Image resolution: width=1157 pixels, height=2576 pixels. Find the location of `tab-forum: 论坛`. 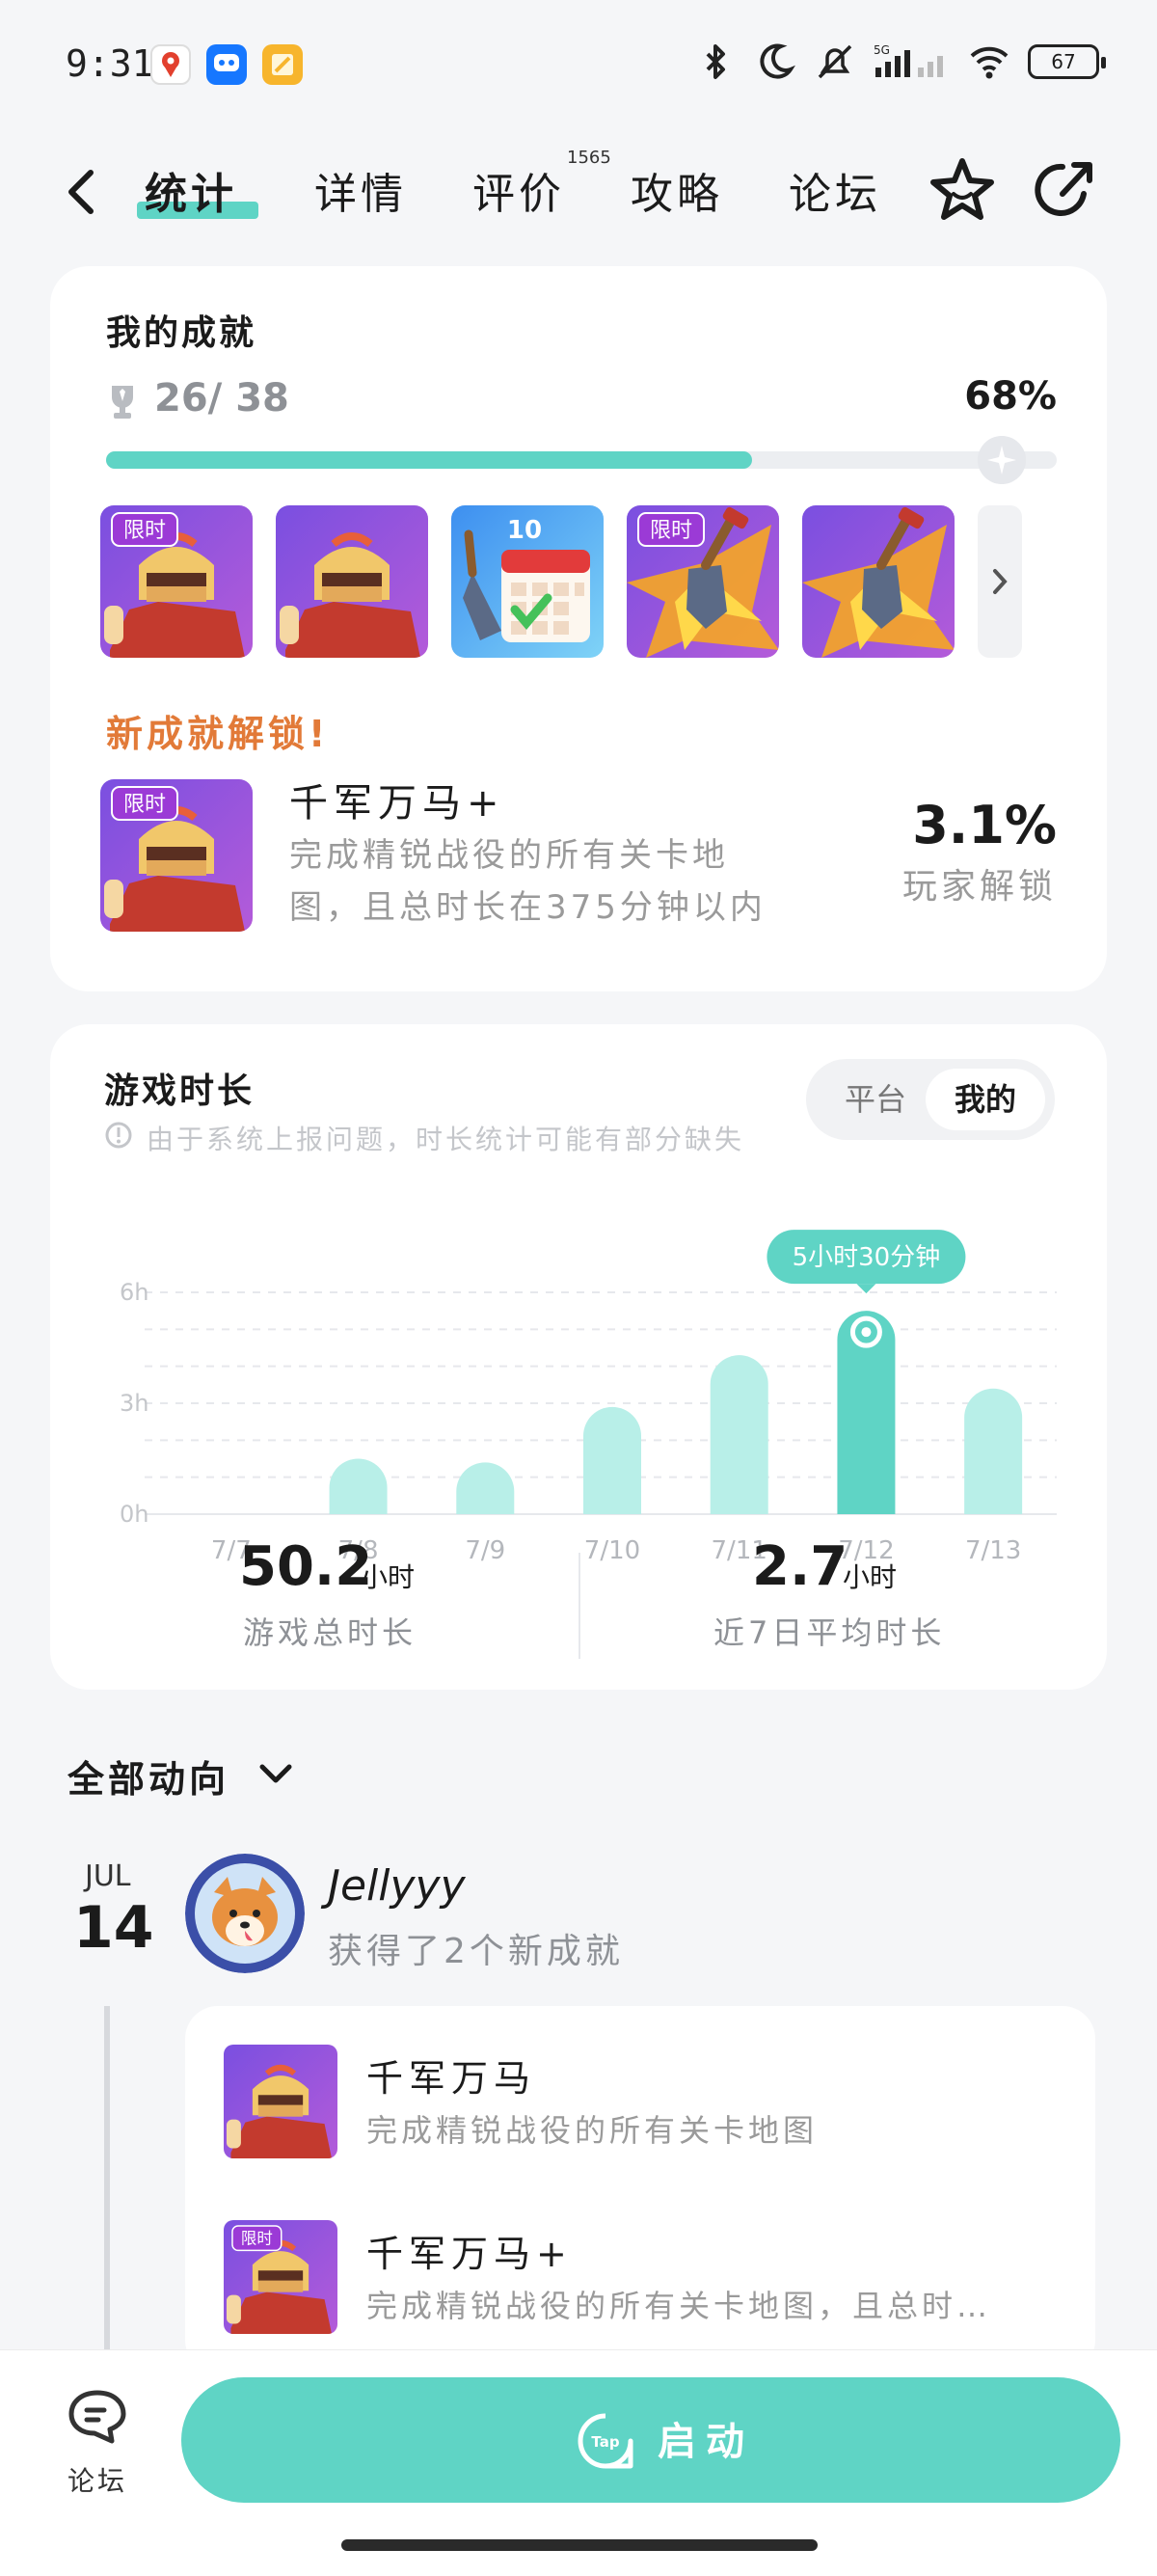

tab-forum: 论坛 is located at coordinates (835, 190).